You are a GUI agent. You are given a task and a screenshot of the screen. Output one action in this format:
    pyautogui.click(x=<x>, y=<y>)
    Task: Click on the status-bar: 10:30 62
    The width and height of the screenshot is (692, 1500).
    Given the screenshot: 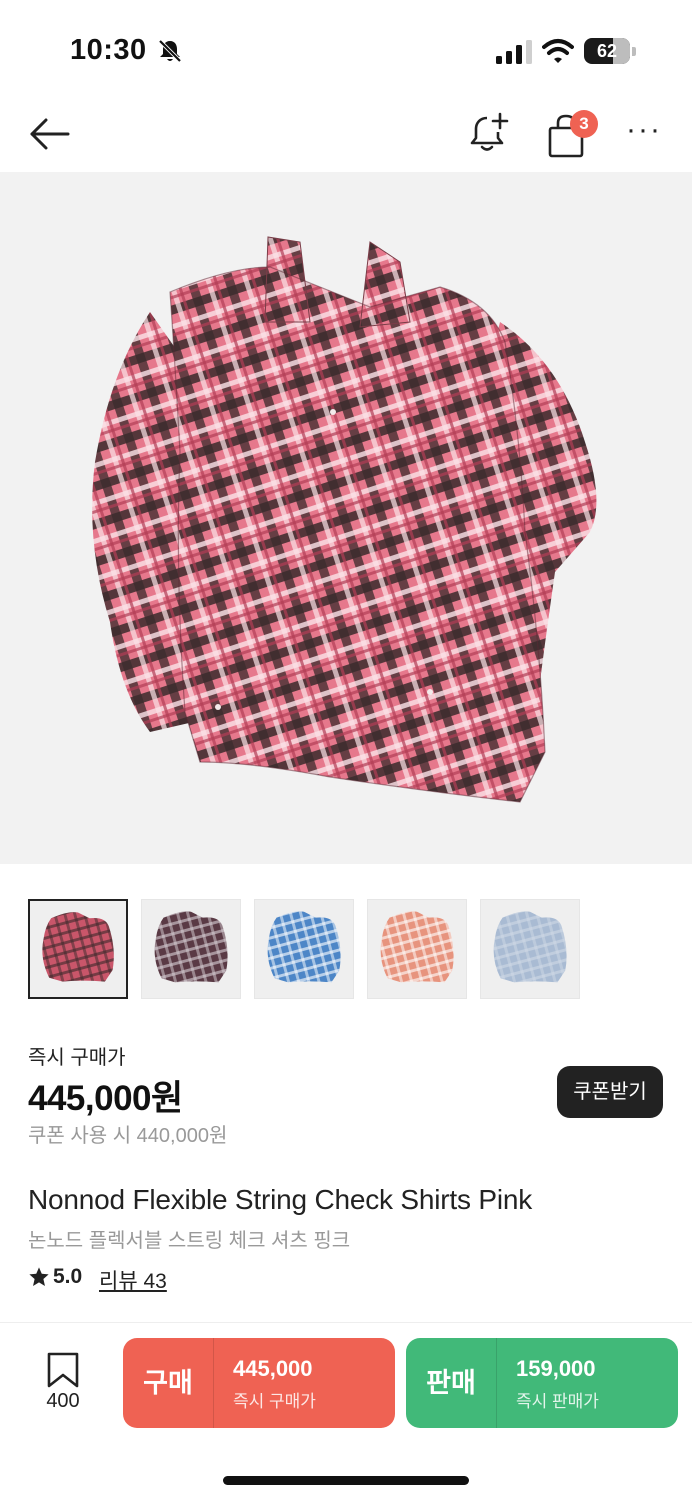 What is the action you would take?
    pyautogui.click(x=346, y=50)
    